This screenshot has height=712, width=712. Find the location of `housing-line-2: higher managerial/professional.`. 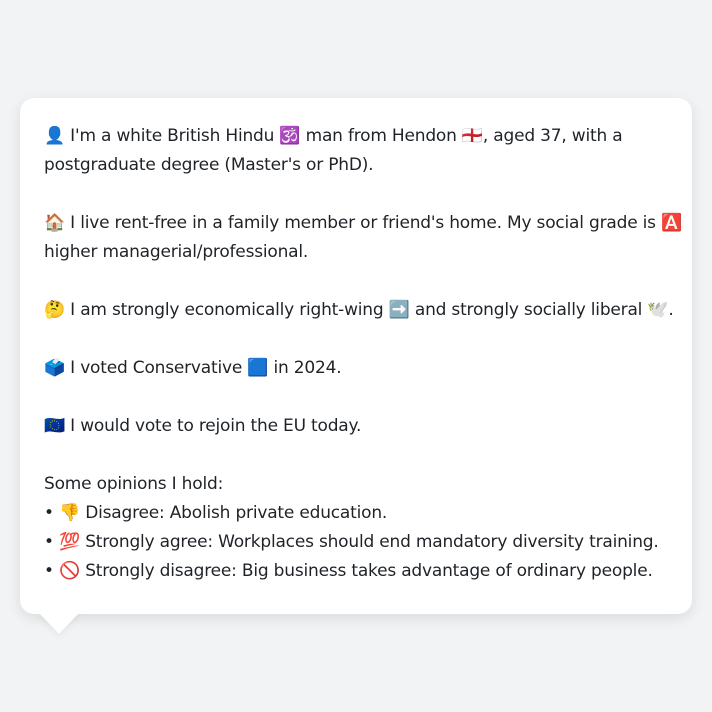

housing-line-2: higher managerial/professional. is located at coordinates (176, 252).